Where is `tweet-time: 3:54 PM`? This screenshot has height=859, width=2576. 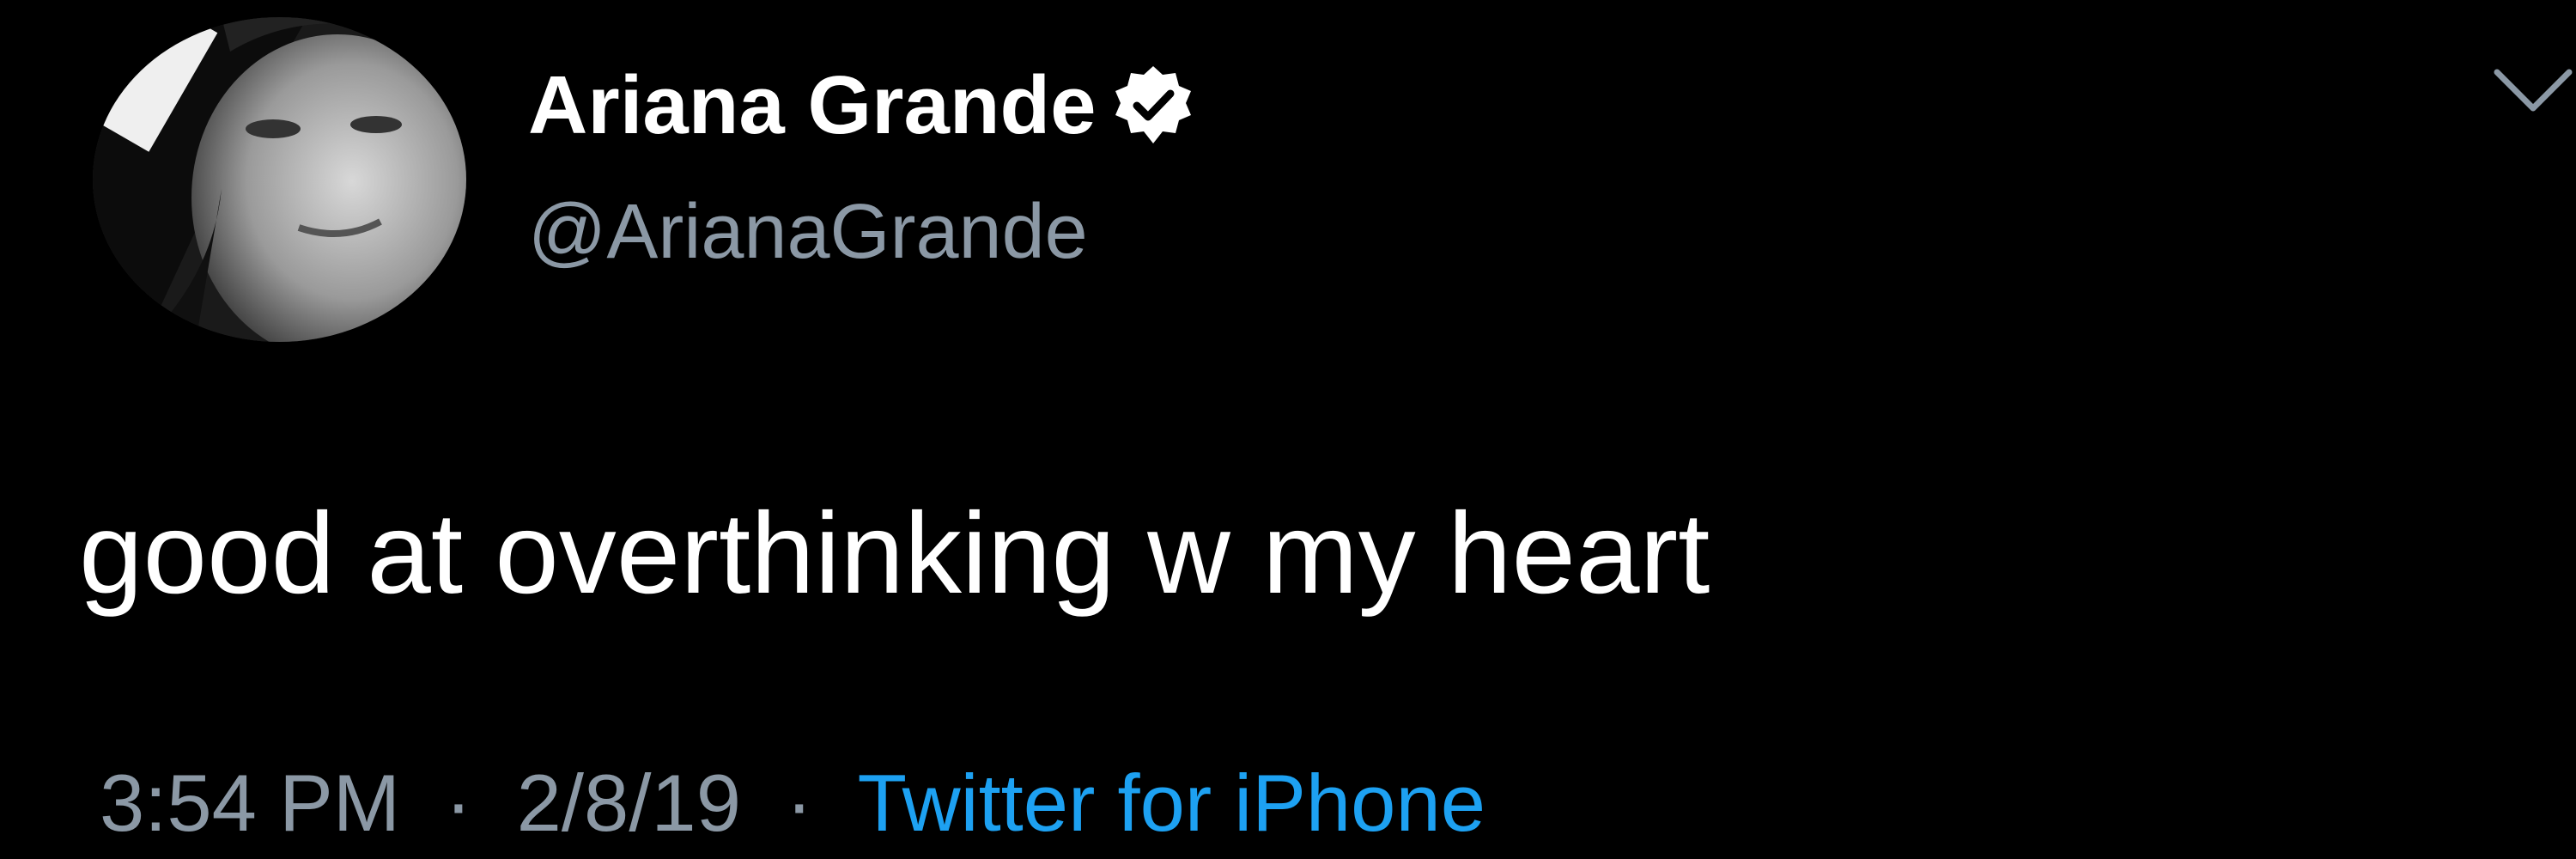
tweet-time: 3:54 PM is located at coordinates (250, 803).